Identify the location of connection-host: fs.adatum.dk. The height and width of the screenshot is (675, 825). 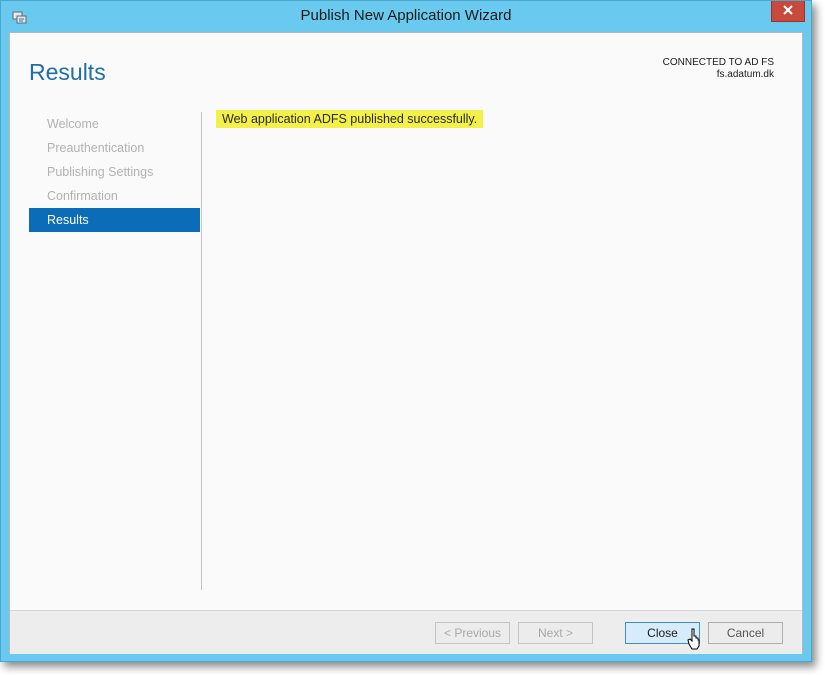
(745, 74).